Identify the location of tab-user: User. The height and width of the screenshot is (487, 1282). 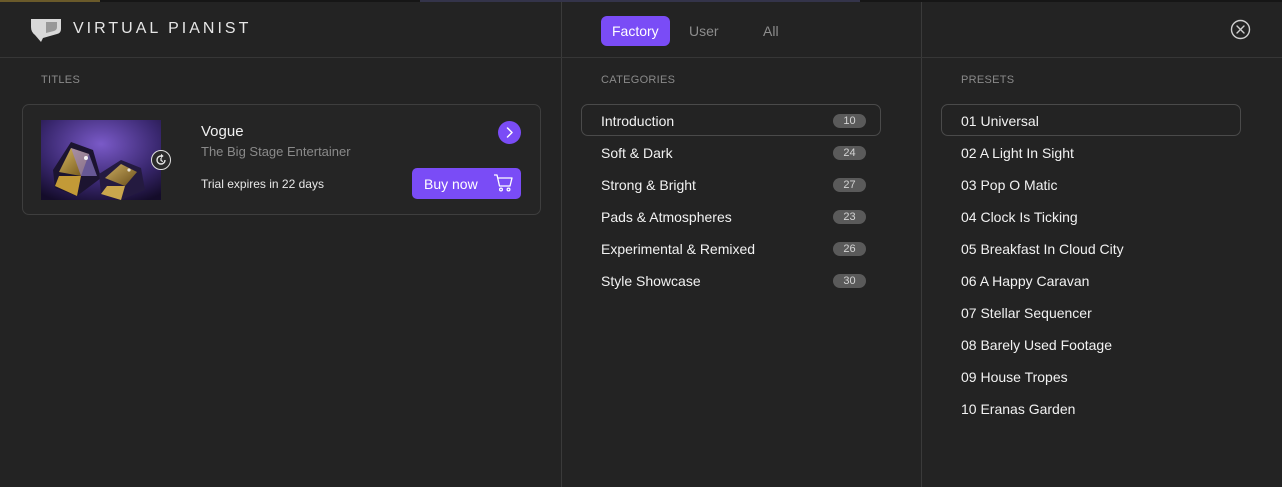
(704, 31).